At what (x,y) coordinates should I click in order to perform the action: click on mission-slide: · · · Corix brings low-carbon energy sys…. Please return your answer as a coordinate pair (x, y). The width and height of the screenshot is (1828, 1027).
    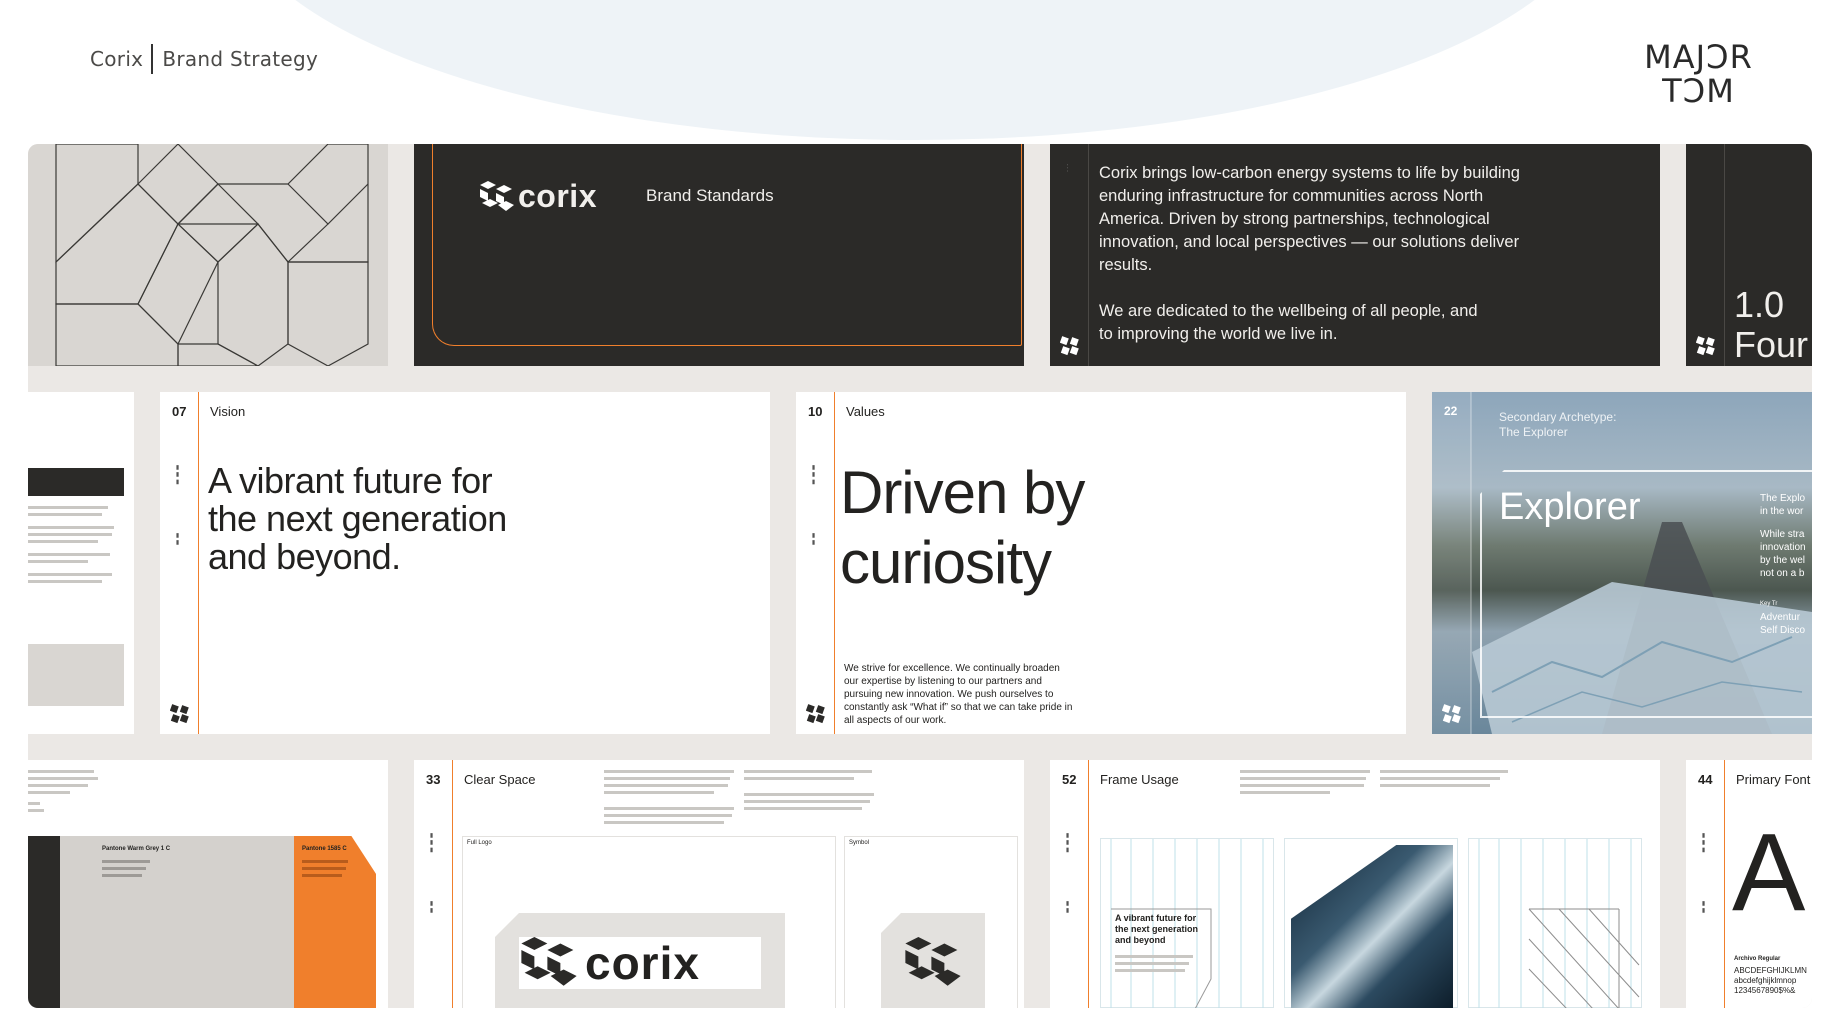
    Looking at the image, I should click on (1355, 255).